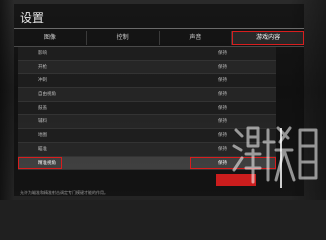 Image resolution: width=326 pixels, height=240 pixels. Describe the element at coordinates (42, 81) in the screenshot. I see `setting-label: 冲刺` at that location.